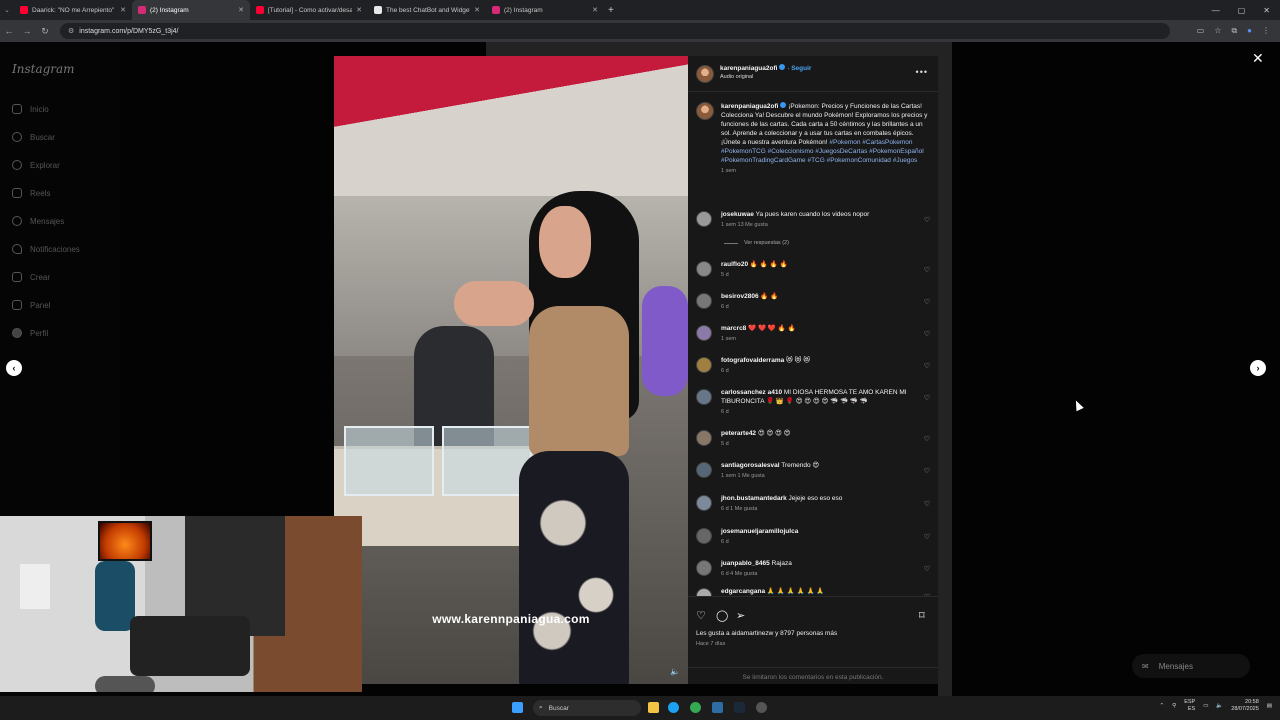 The width and height of the screenshot is (1280, 720). What do you see at coordinates (545, 10) in the screenshot?
I see `tab-4: (2) Instagram ✕` at bounding box center [545, 10].